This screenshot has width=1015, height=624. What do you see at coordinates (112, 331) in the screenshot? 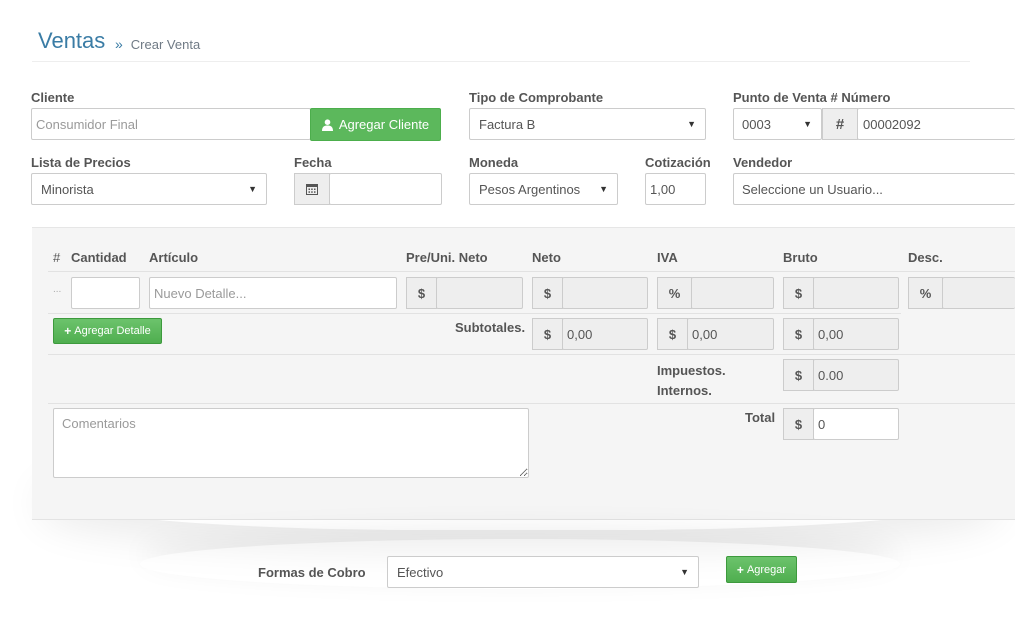
I see `agregar-detalle-label: Agregar Detalle` at bounding box center [112, 331].